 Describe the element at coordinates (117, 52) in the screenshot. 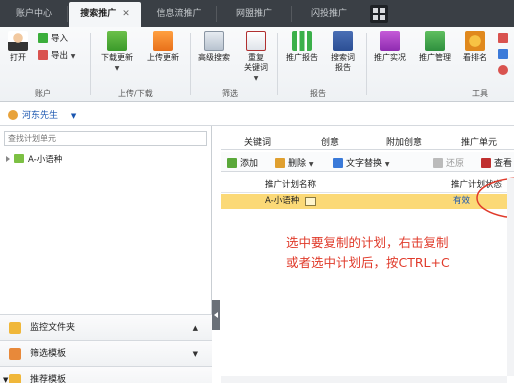

I see `download-update-button: 下载更新 ▼` at that location.